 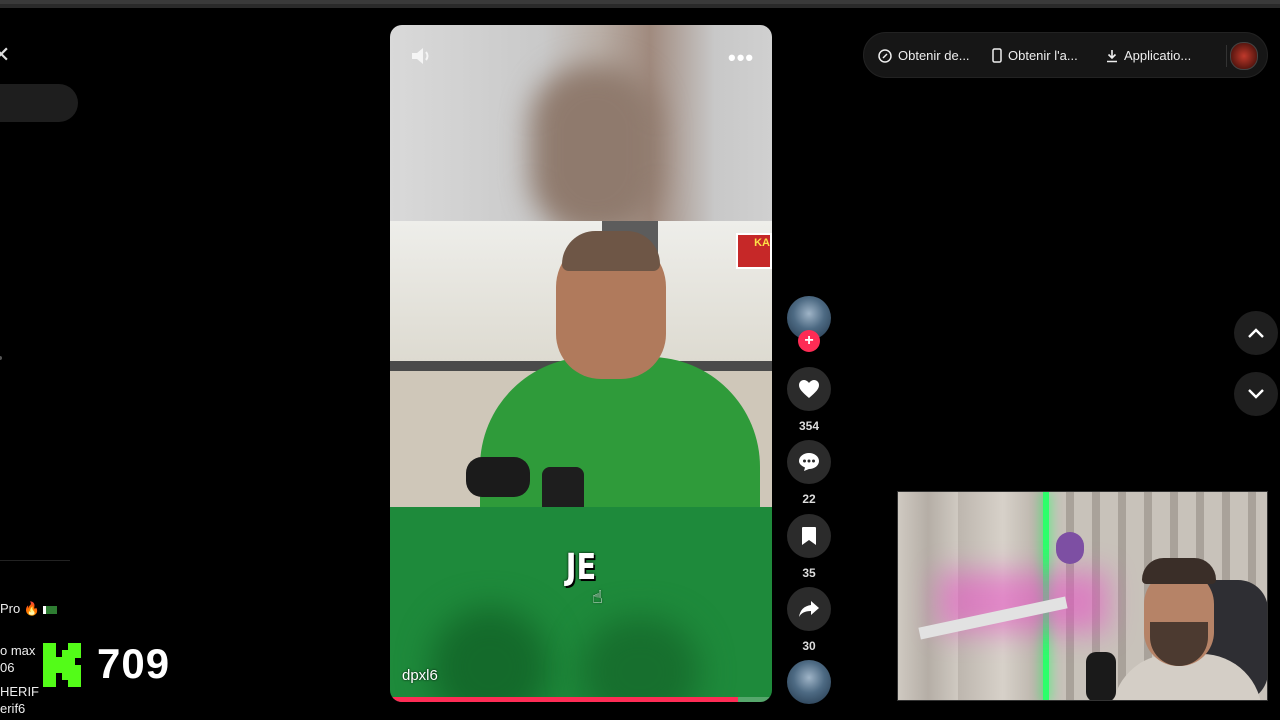 I want to click on blurred-face, so click(x=595, y=150).